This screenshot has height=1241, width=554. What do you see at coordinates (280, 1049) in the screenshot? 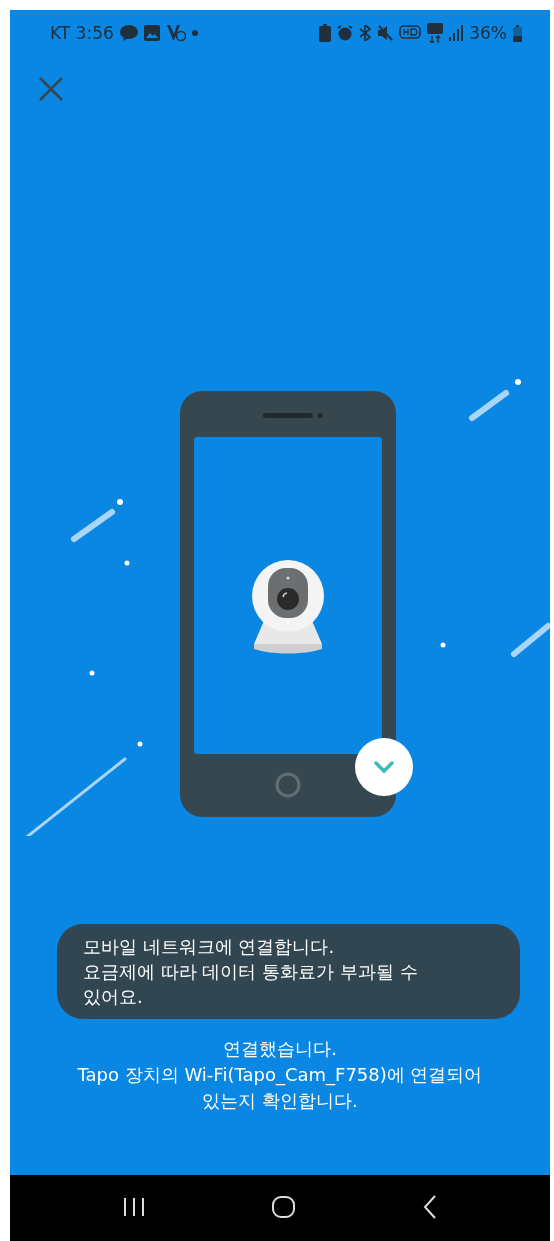
I see `status-title: 연결했습니다.` at bounding box center [280, 1049].